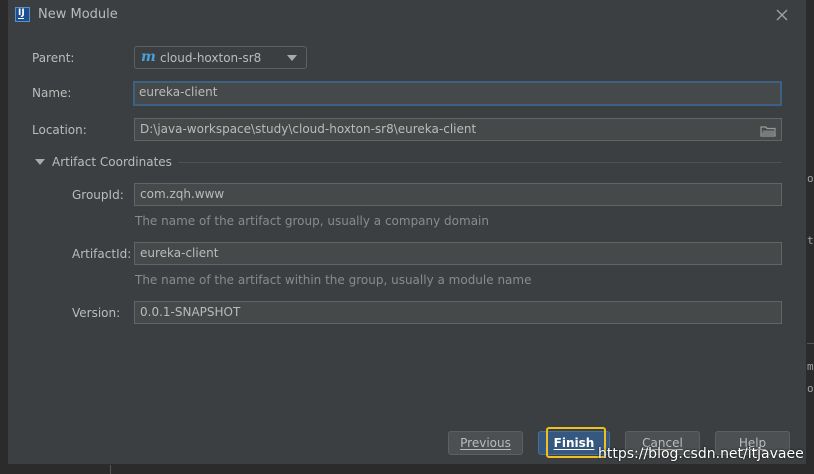  Describe the element at coordinates (768, 131) in the screenshot. I see `folder-icon` at that location.